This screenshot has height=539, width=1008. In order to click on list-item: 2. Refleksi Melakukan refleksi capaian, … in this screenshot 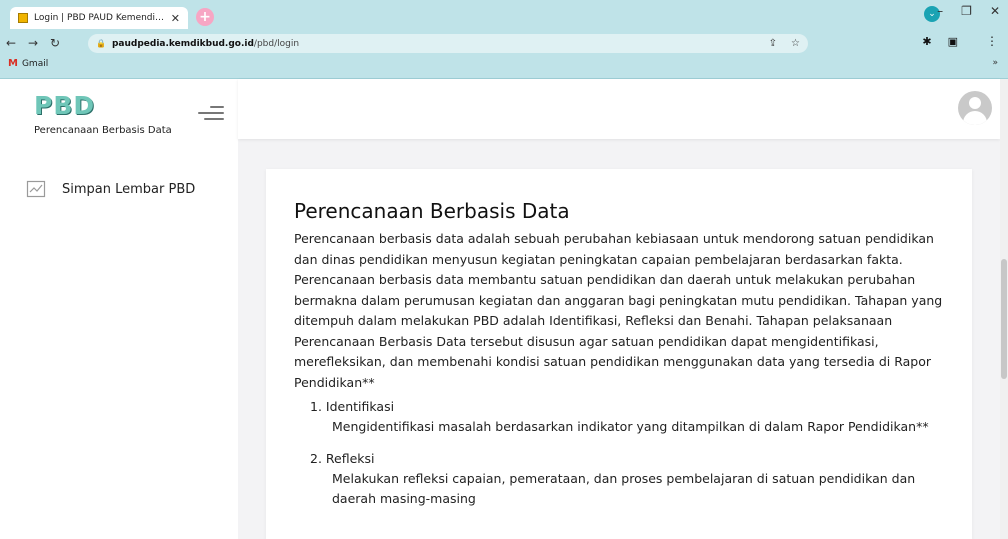, I will do `click(630, 479)`.